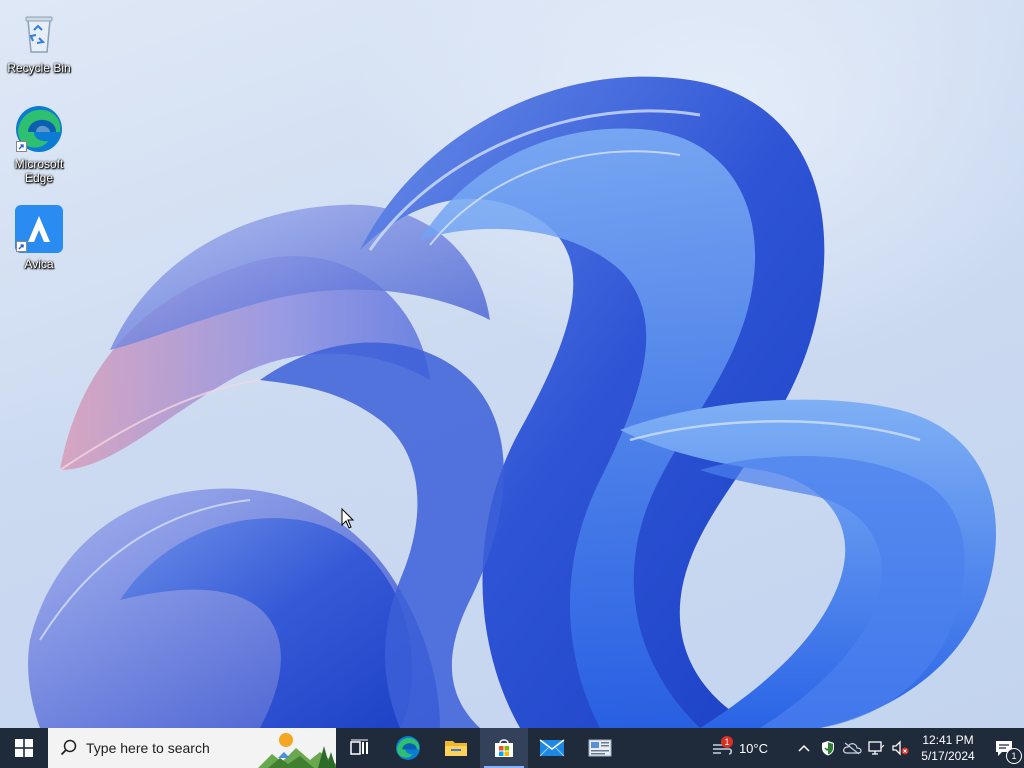 The image size is (1024, 768). Describe the element at coordinates (1004, 748) in the screenshot. I see `action-center-button: 1` at that location.